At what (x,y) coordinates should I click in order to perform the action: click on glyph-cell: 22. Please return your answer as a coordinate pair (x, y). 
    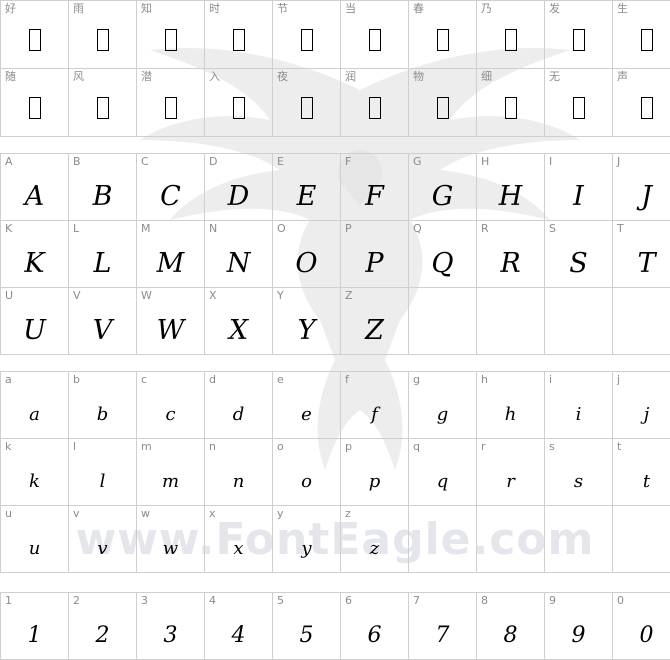
    Looking at the image, I should click on (102, 626).